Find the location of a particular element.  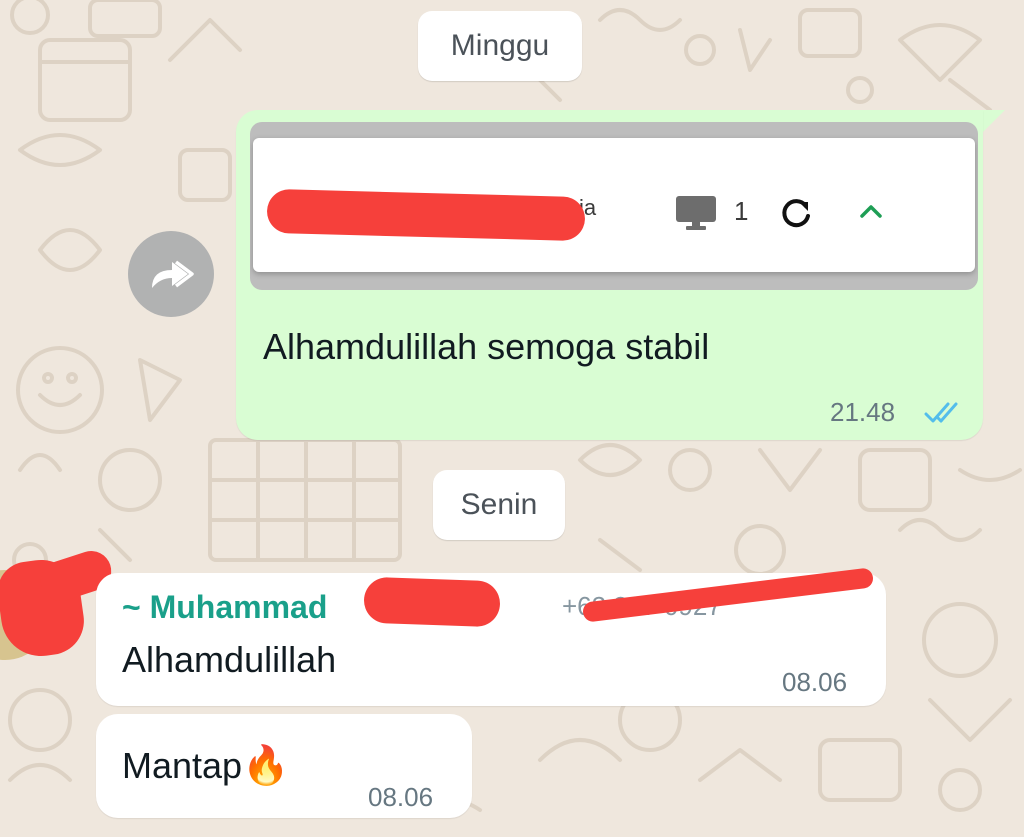

incoming-message: Mantap🔥 08.06 is located at coordinates (284, 766).